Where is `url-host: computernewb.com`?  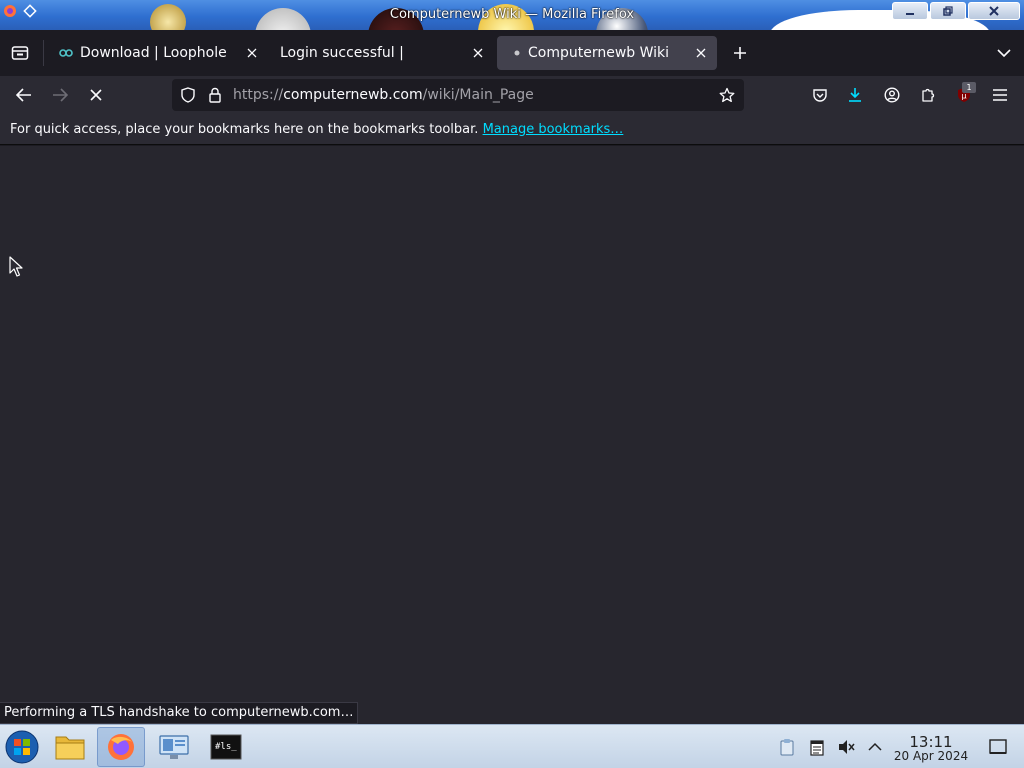 url-host: computernewb.com is located at coordinates (353, 95).